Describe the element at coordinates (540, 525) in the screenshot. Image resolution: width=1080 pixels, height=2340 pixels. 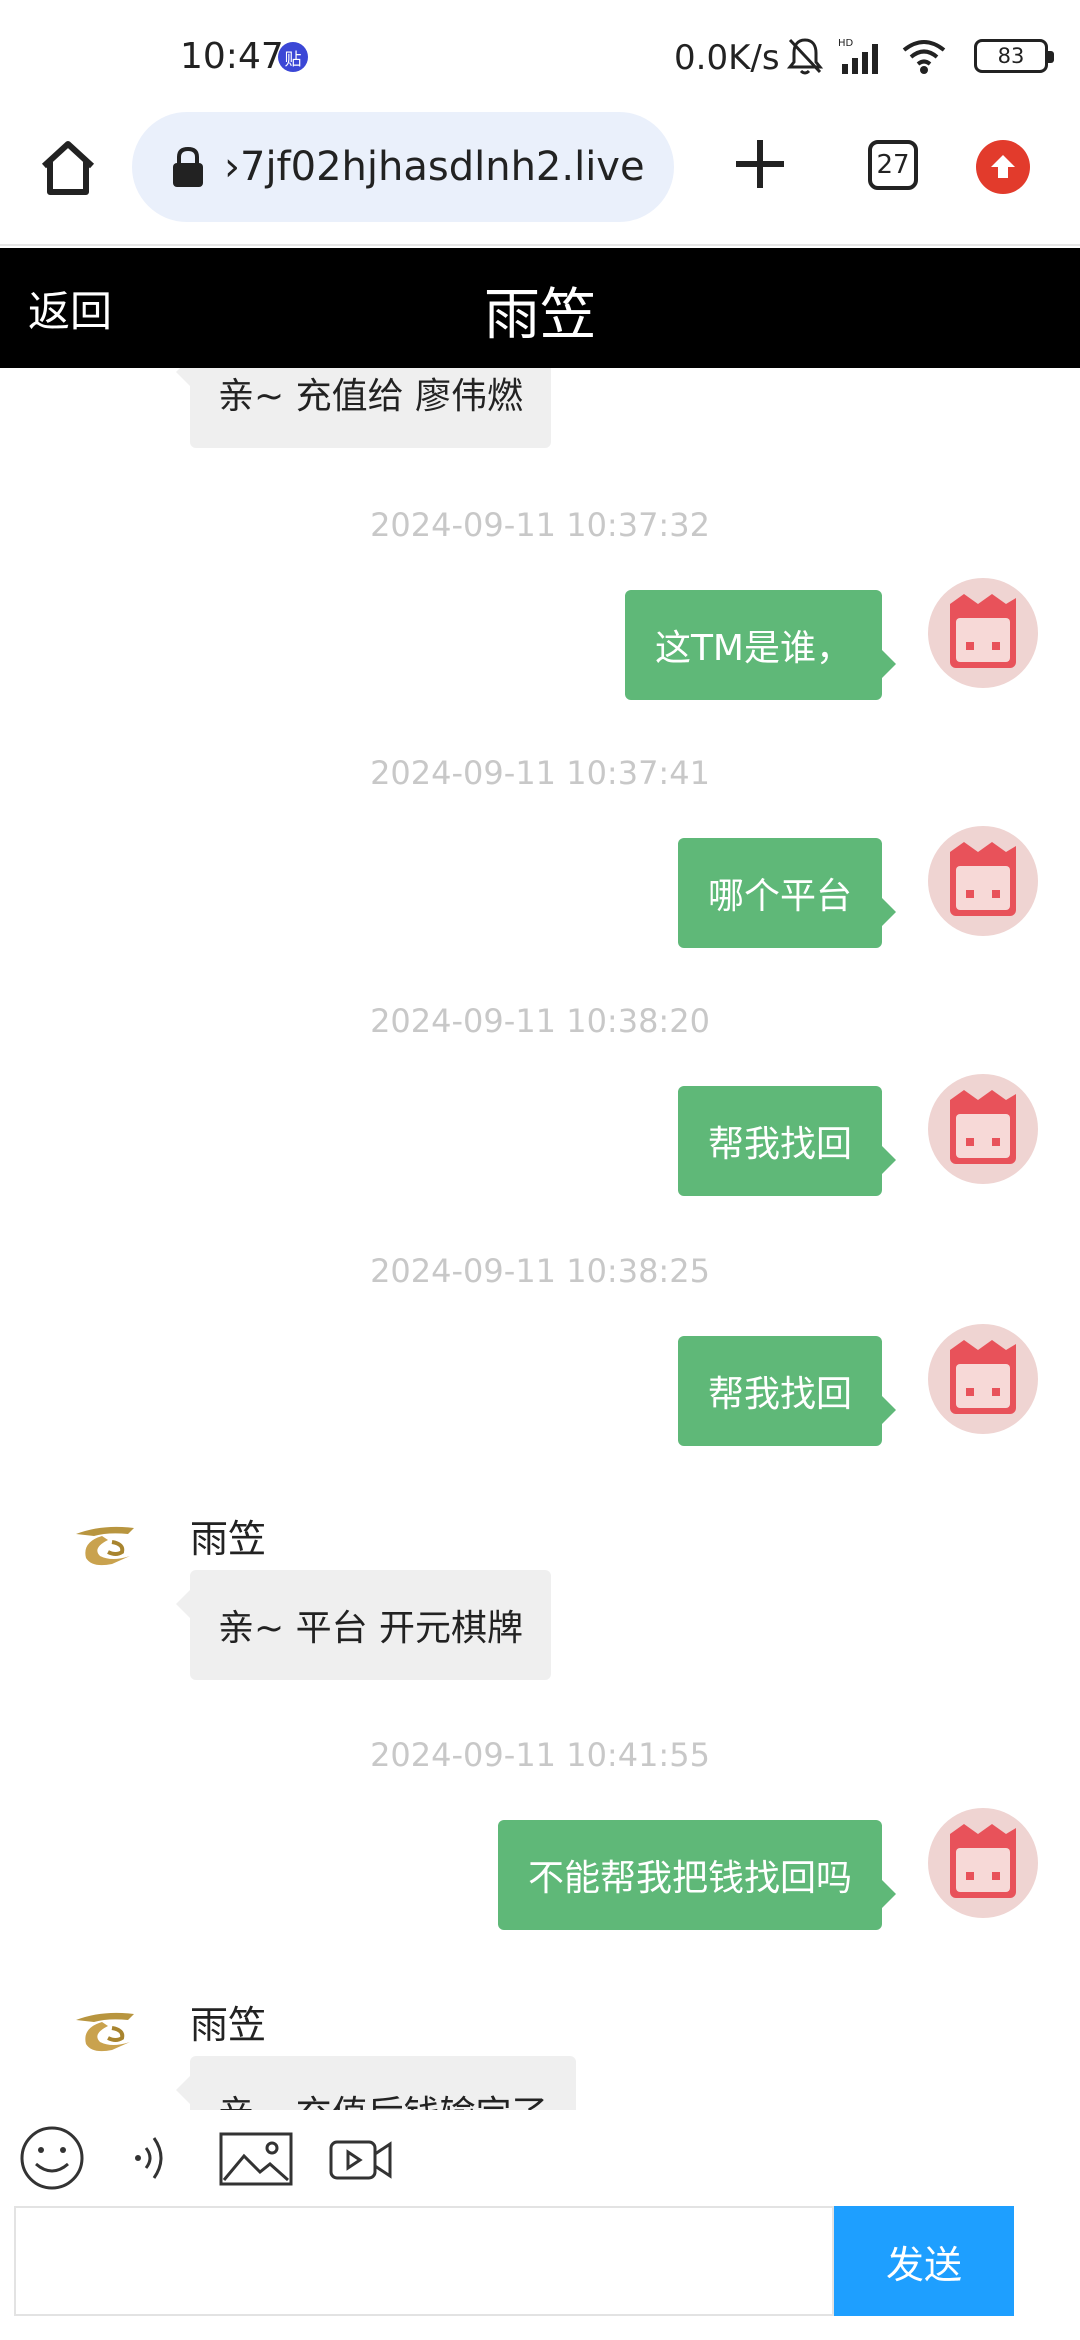
I see `timestamp: 2024-09-11 10:37:32` at that location.